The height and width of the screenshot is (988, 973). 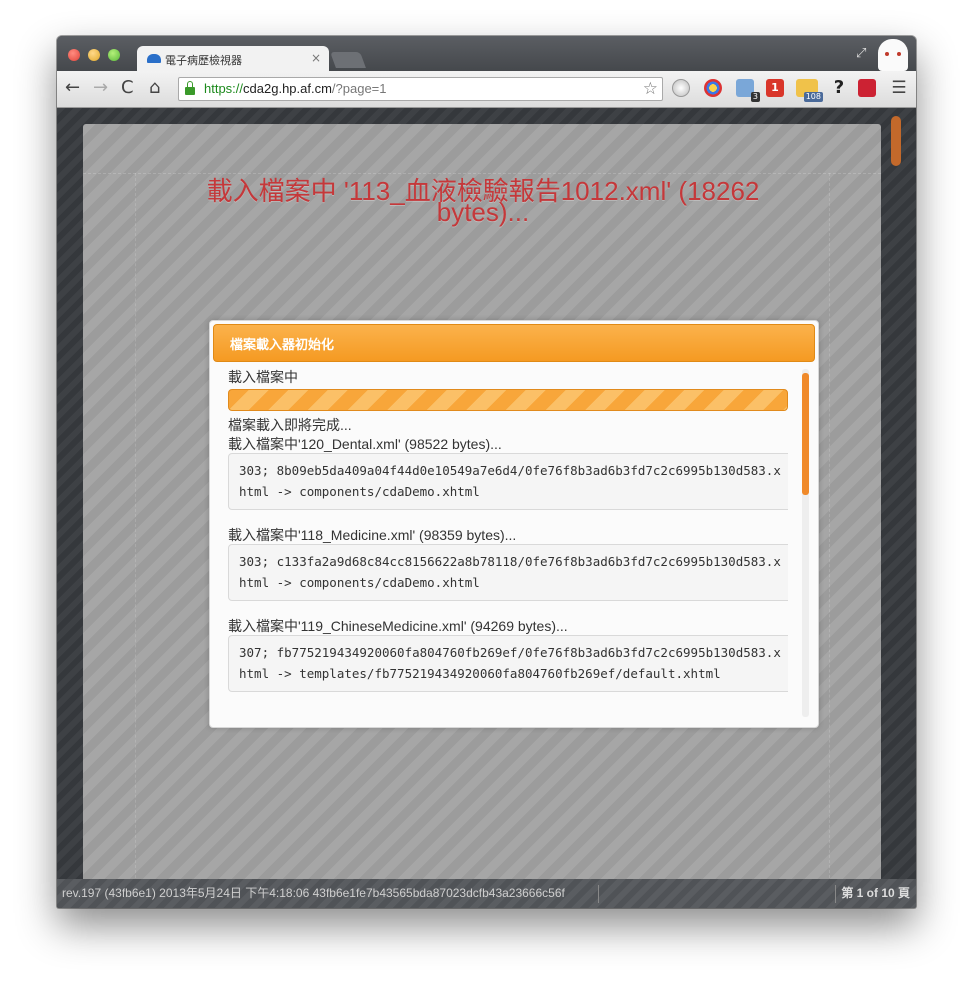 I want to click on globe-icon, so click(x=681, y=88).